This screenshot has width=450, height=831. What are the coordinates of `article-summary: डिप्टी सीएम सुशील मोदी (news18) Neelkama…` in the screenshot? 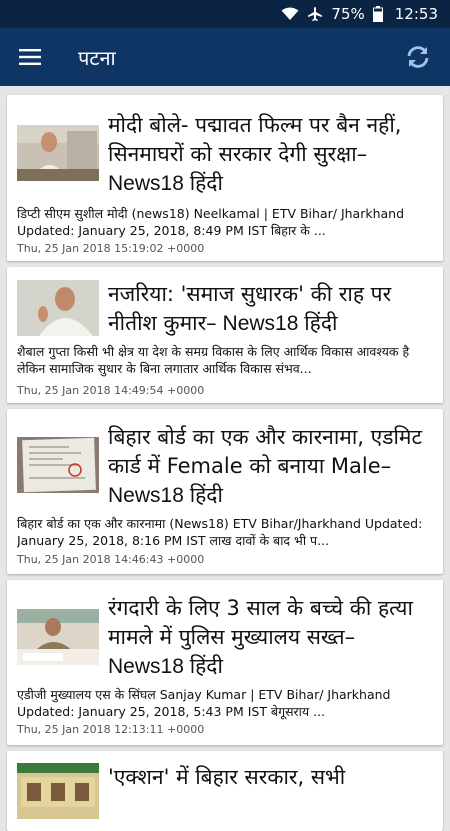 It's located at (211, 222).